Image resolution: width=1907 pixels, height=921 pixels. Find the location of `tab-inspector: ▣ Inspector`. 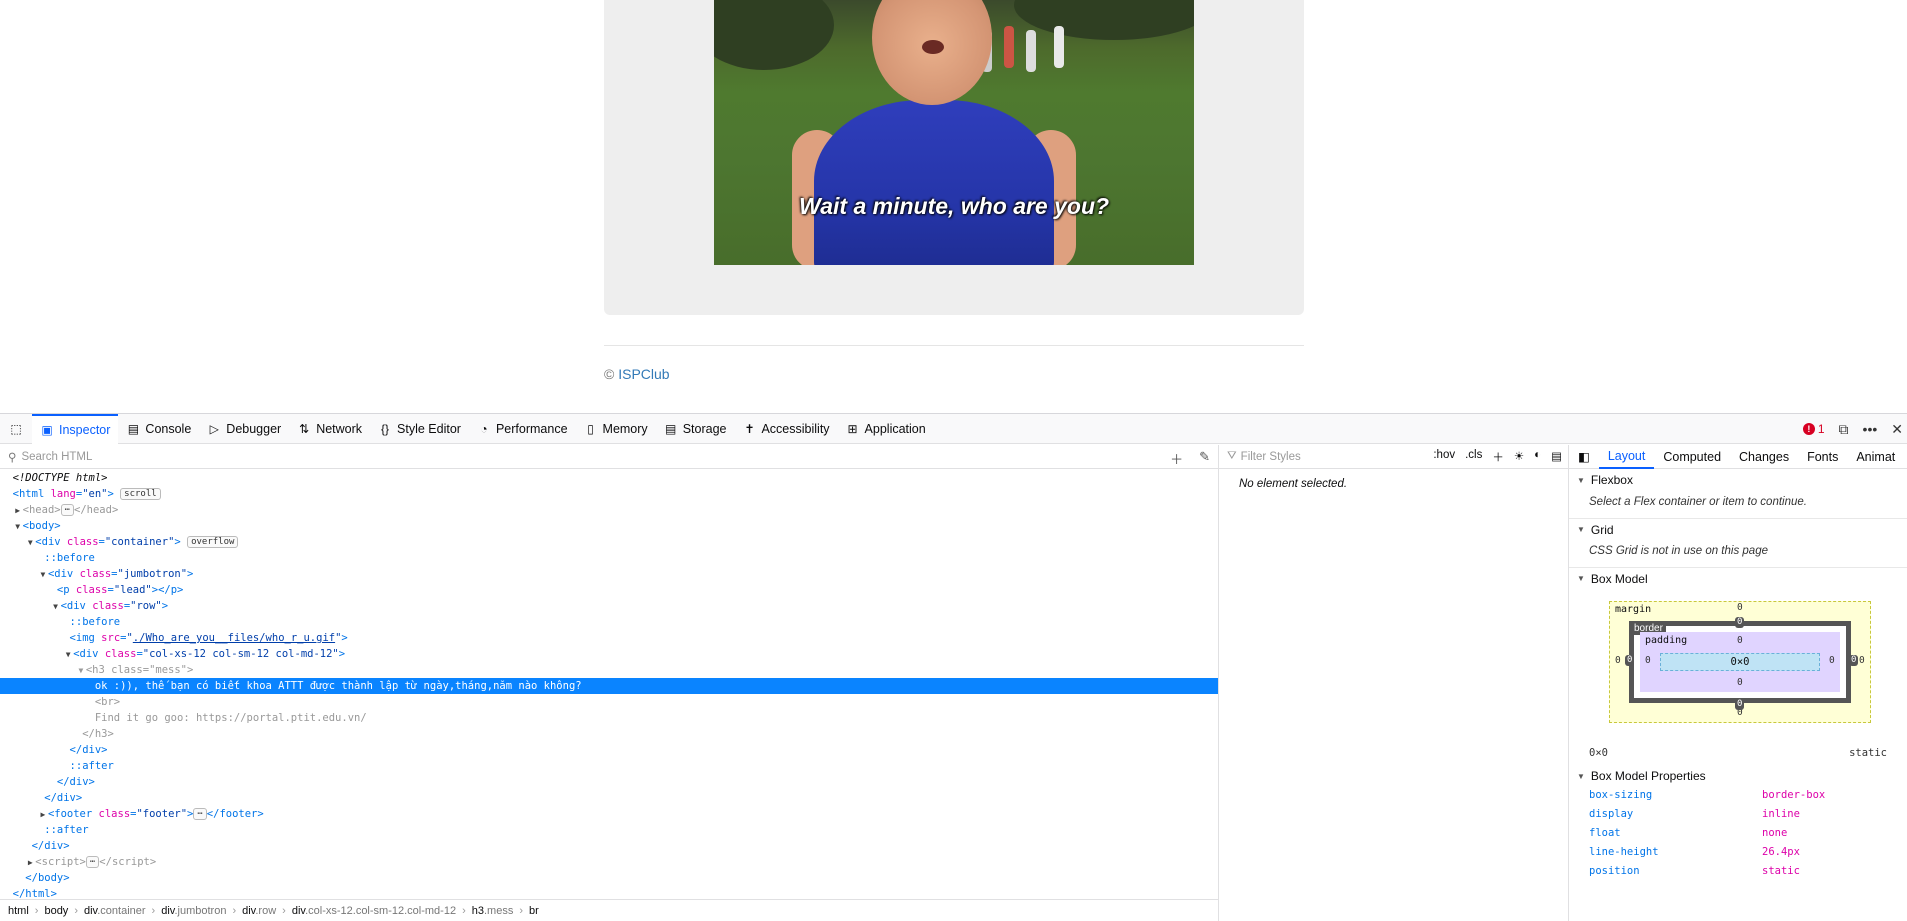

tab-inspector: ▣ Inspector is located at coordinates (75, 428).